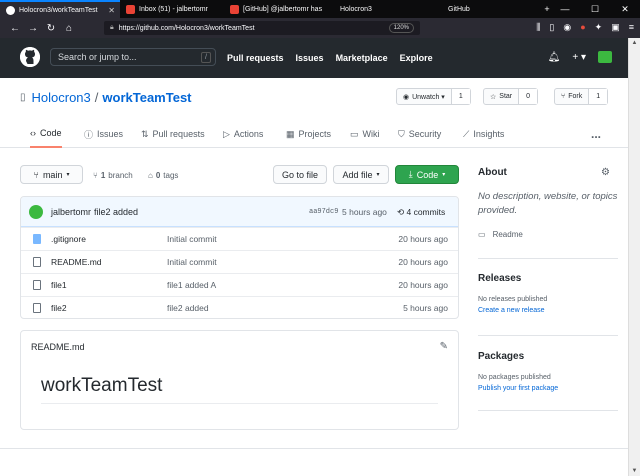 The image size is (640, 476). I want to click on tab-security: ⛉ Security, so click(419, 134).